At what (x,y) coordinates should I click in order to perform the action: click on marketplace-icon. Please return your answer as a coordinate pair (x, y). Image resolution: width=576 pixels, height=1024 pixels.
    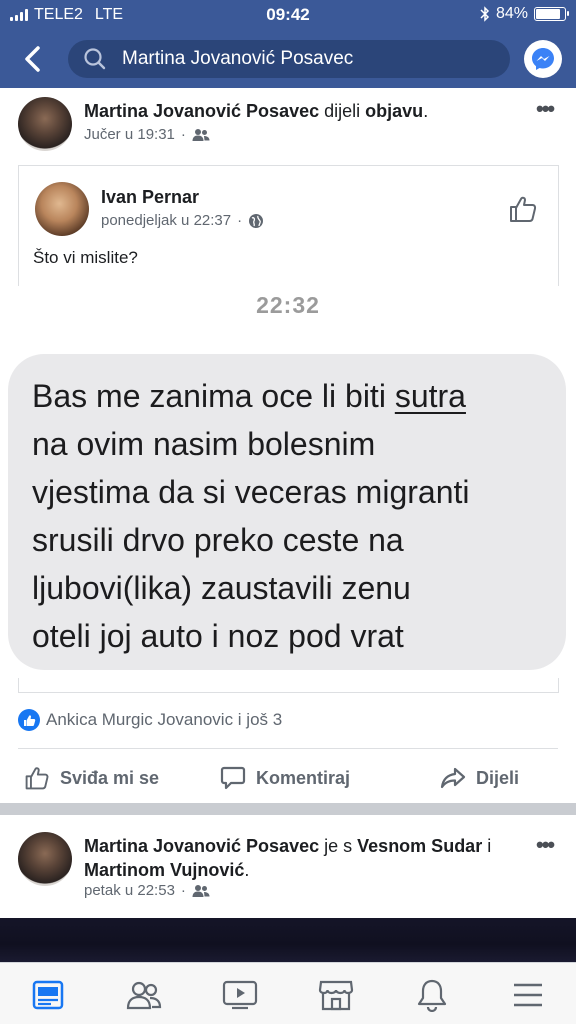
    Looking at the image, I should click on (336, 995).